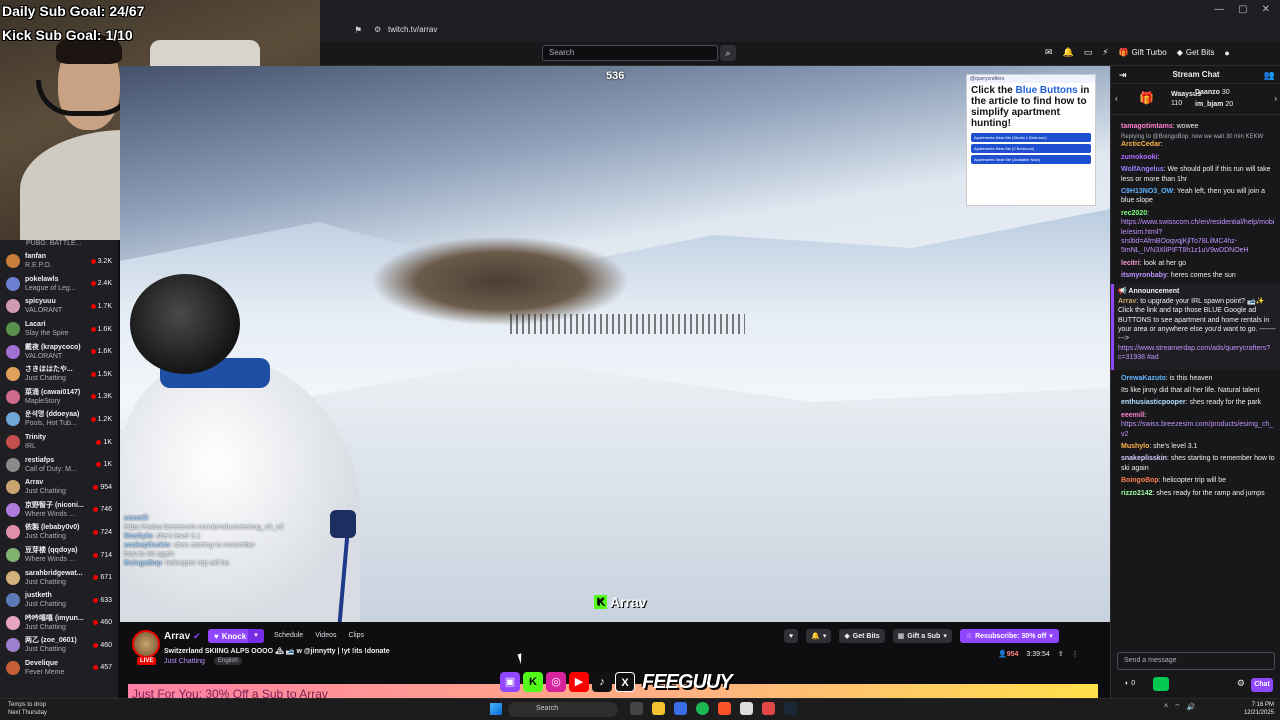 Image resolution: width=1280 pixels, height=720 pixels. What do you see at coordinates (658, 708) in the screenshot?
I see `file-explorer-icon` at bounding box center [658, 708].